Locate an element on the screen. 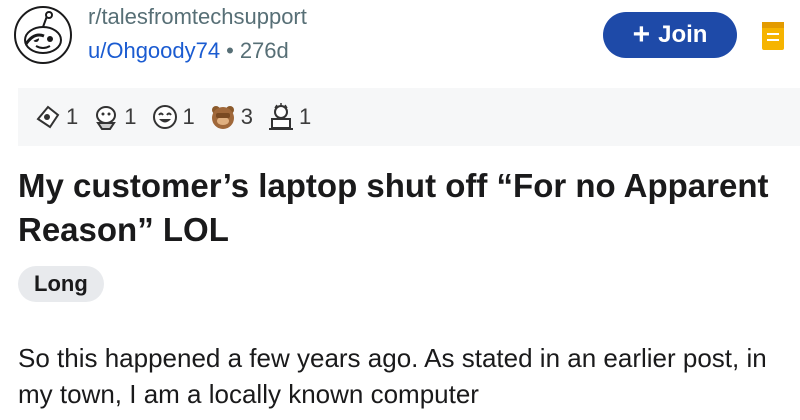 The image size is (800, 420). join-button: + Join is located at coordinates (670, 35).